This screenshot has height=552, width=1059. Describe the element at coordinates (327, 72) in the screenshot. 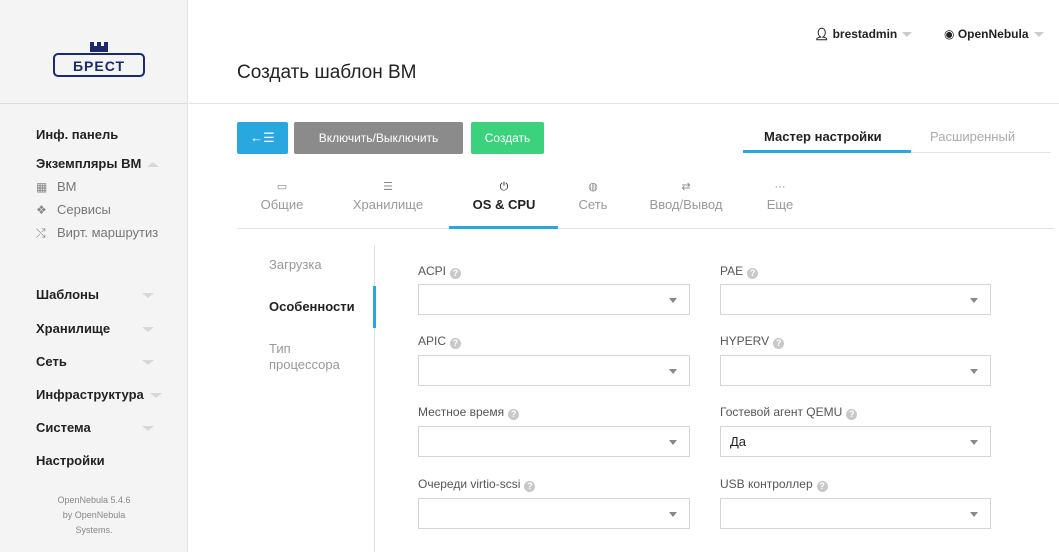

I see `page-title: Создать шаблон ВМ` at that location.